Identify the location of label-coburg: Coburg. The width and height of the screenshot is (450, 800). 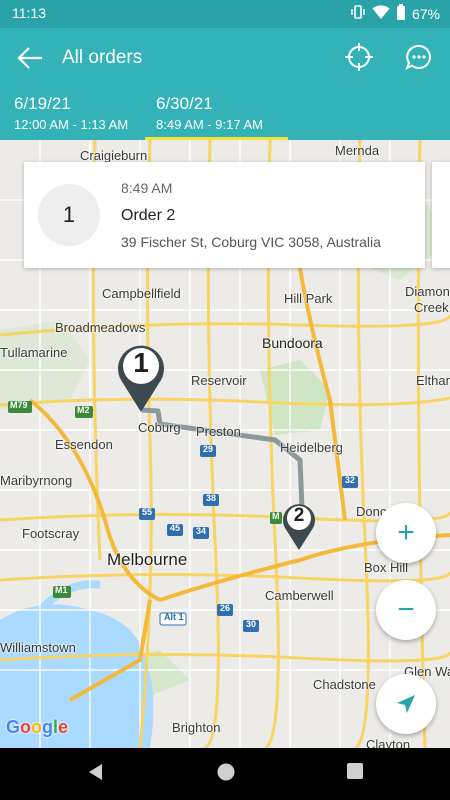
(159, 427).